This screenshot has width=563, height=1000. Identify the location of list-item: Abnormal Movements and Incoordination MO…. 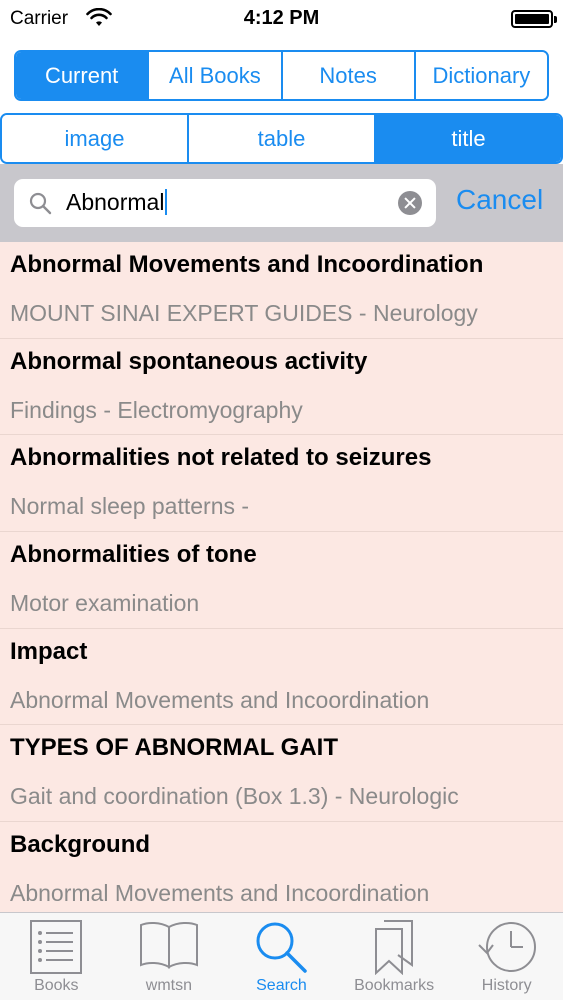
(281, 290).